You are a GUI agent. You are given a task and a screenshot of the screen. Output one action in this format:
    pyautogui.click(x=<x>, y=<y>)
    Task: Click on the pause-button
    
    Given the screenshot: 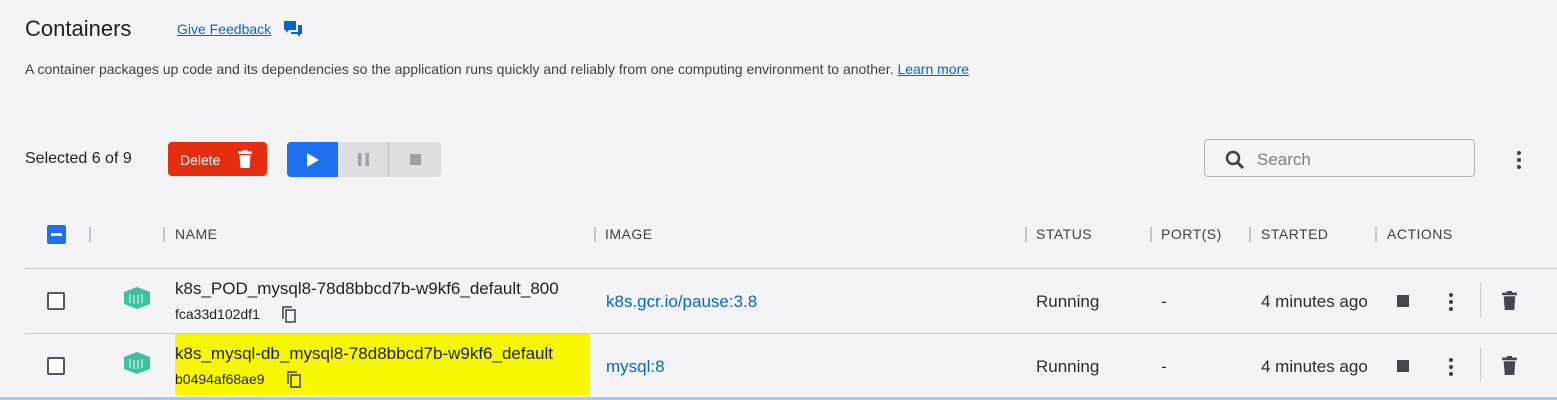 What is the action you would take?
    pyautogui.click(x=363, y=159)
    